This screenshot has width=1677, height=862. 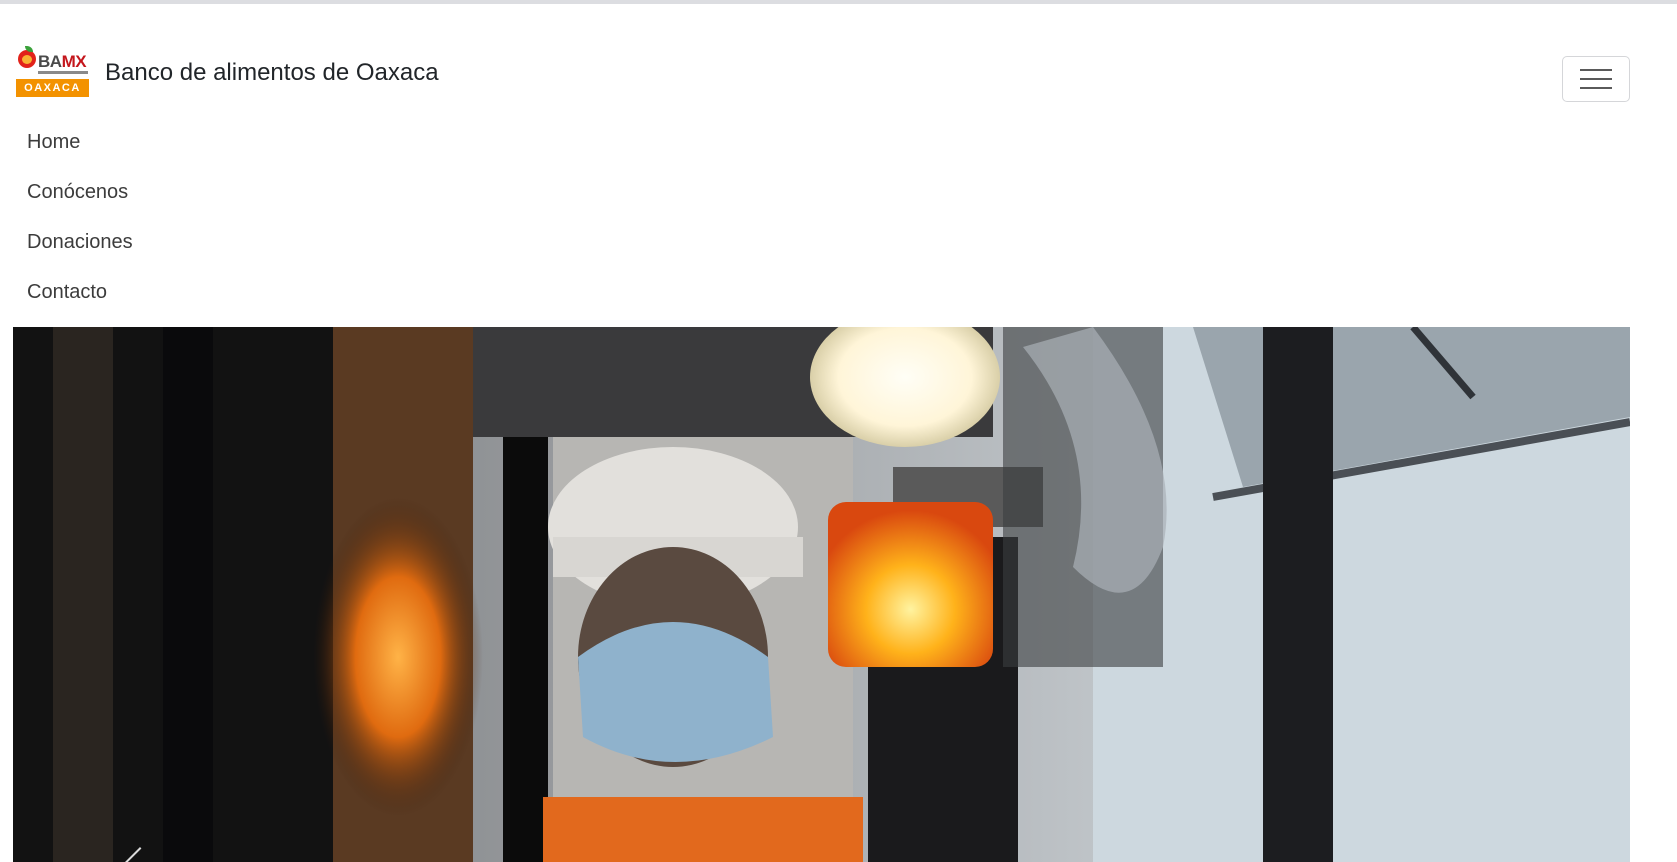 I want to click on logo-text-top: BAMX, so click(x=62, y=61).